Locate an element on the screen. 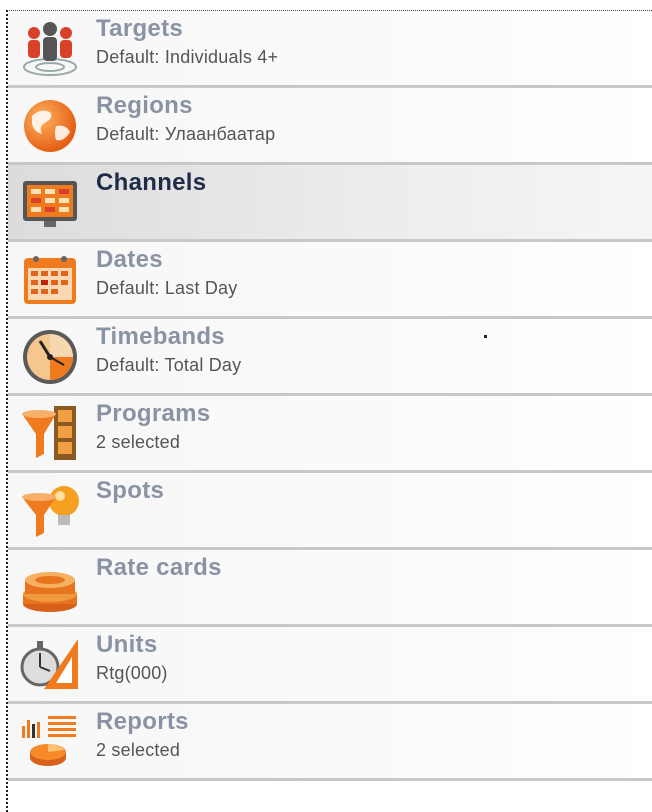  menu-item-label: Reports is located at coordinates (142, 721).